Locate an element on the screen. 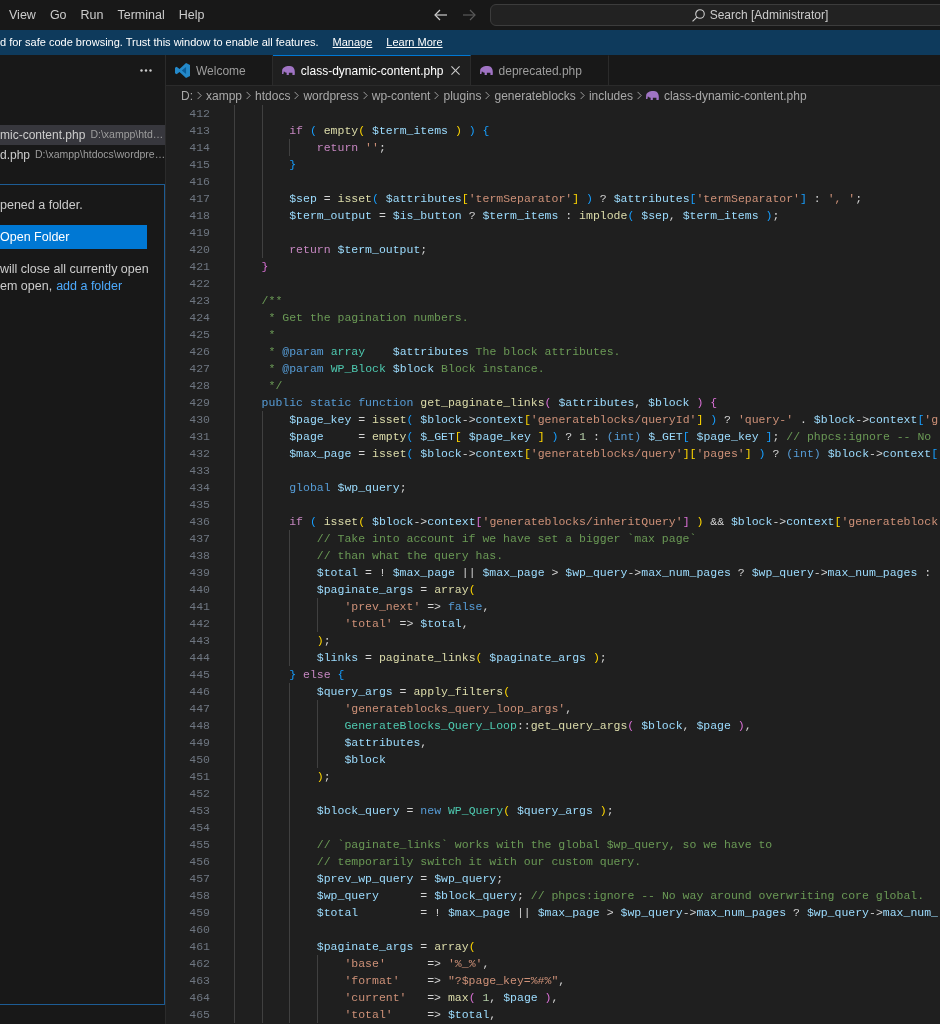 Image resolution: width=940 pixels, height=1024 pixels. line-number: 443 is located at coordinates (199, 641).